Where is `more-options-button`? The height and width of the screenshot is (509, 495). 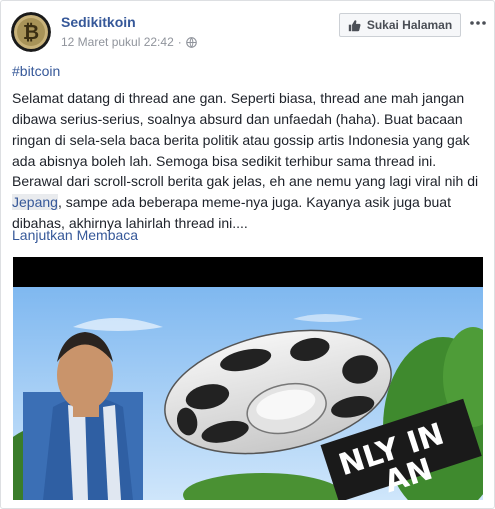
more-options-button is located at coordinates (478, 23).